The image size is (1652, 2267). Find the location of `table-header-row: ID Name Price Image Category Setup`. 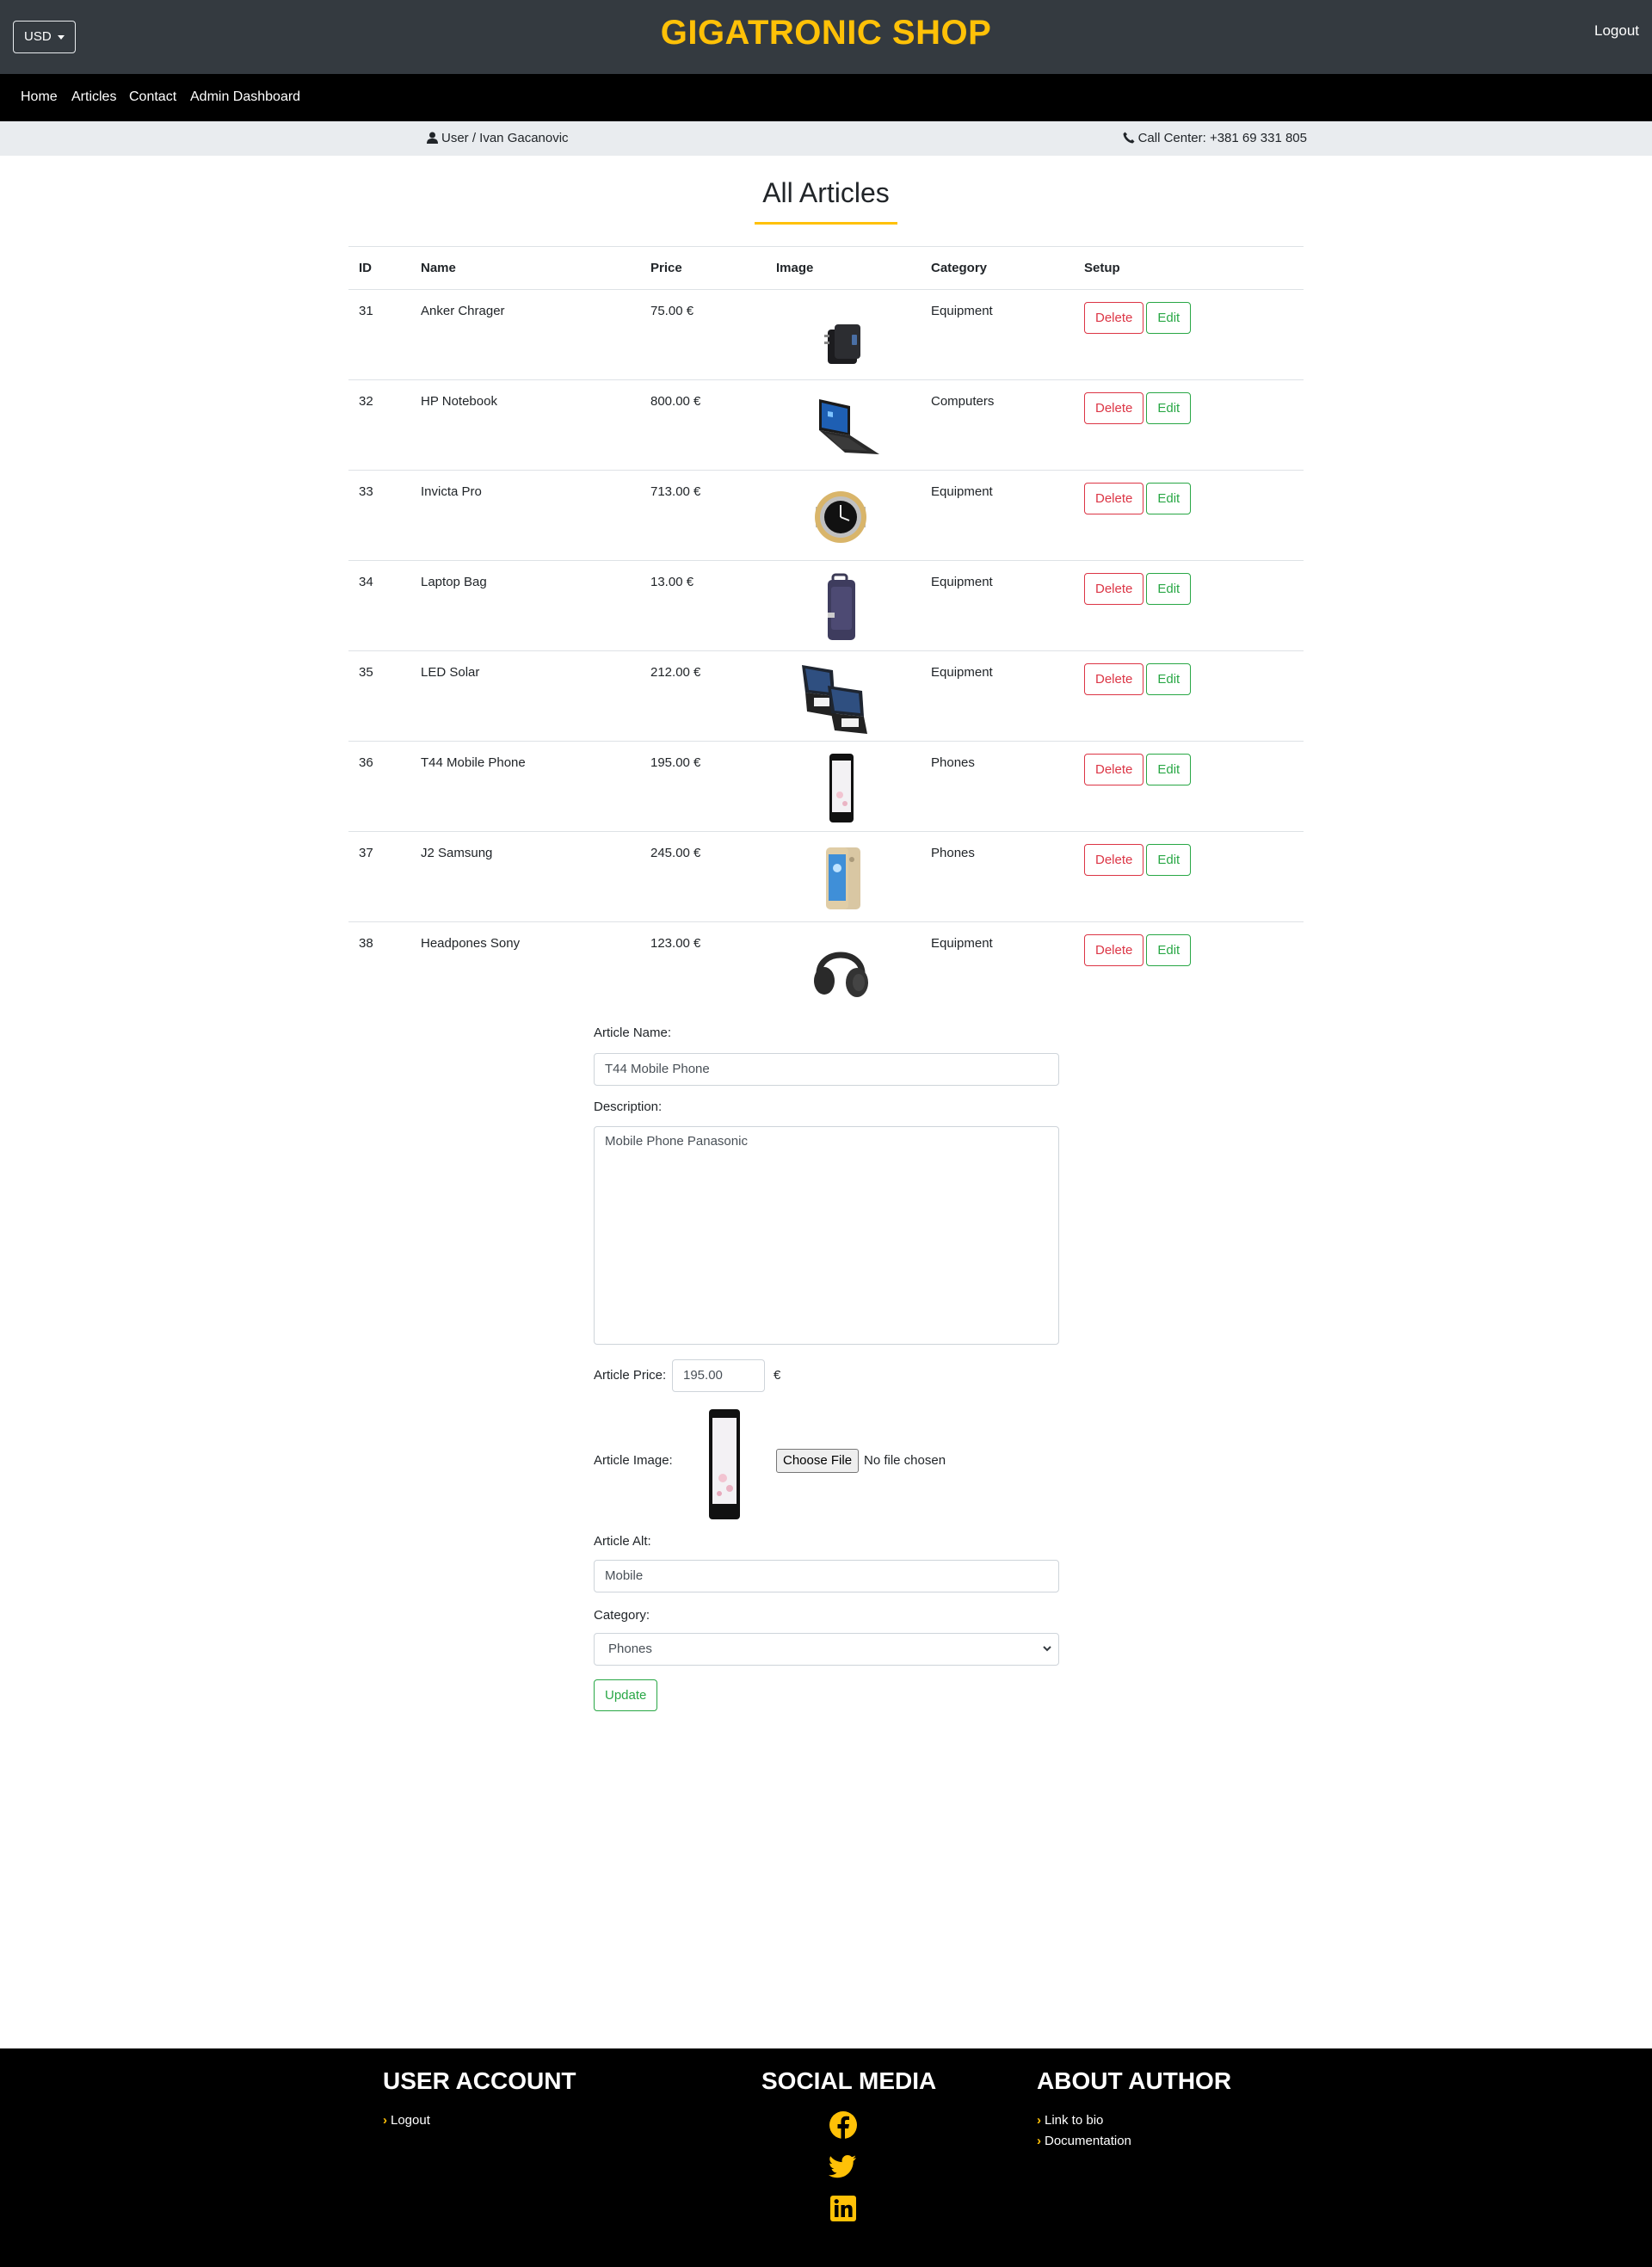

table-header-row: ID Name Price Image Category Setup is located at coordinates (826, 268).